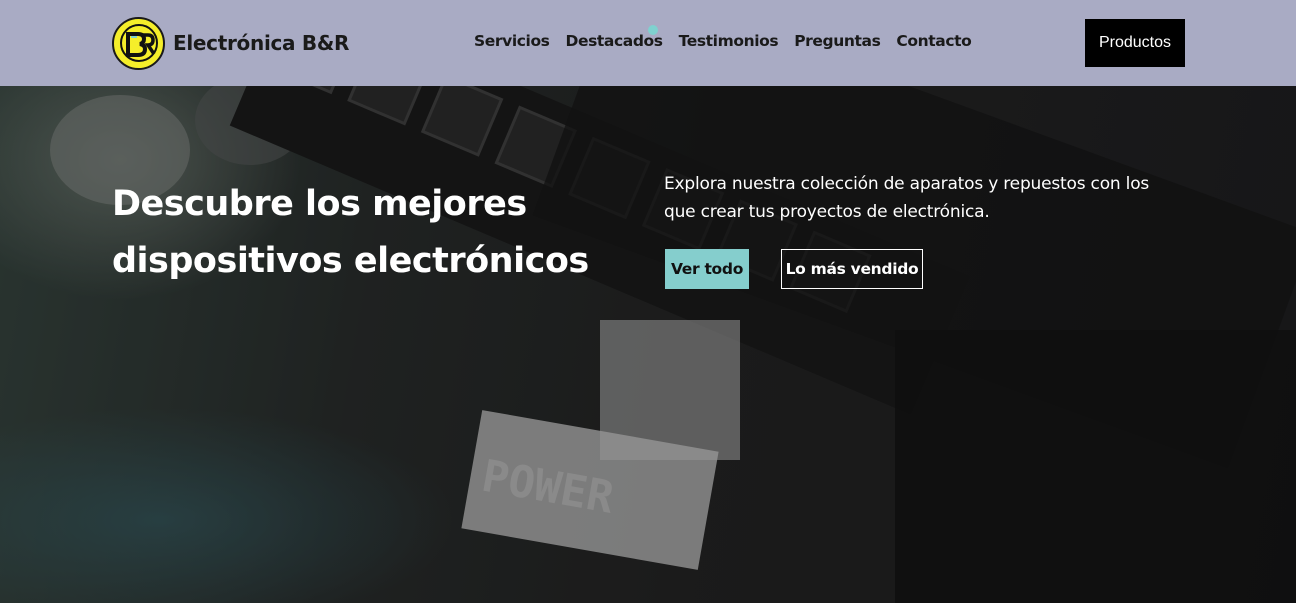  I want to click on best-sellers-button: Lo más vendido, so click(852, 269).